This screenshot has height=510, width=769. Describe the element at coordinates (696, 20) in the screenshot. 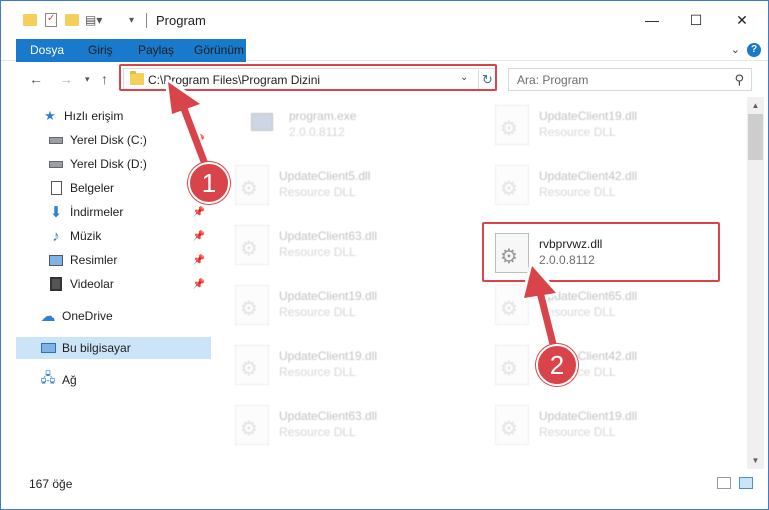

I see `maximize-button: ☐` at that location.